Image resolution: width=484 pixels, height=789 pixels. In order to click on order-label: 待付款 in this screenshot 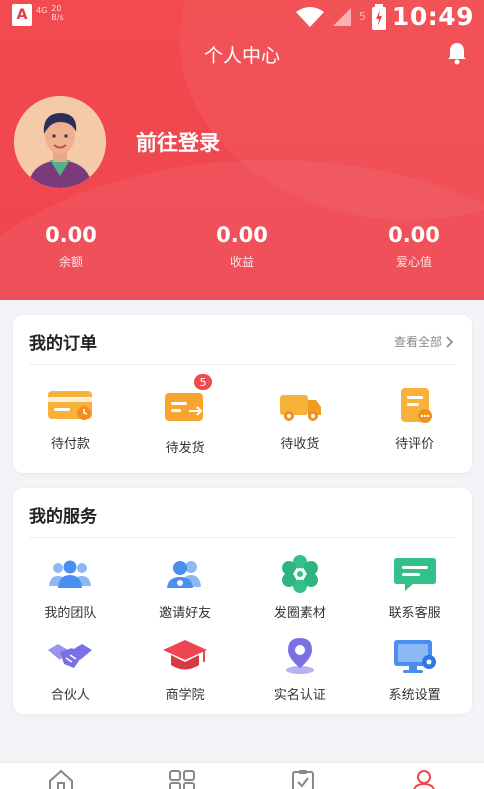, I will do `click(70, 444)`.